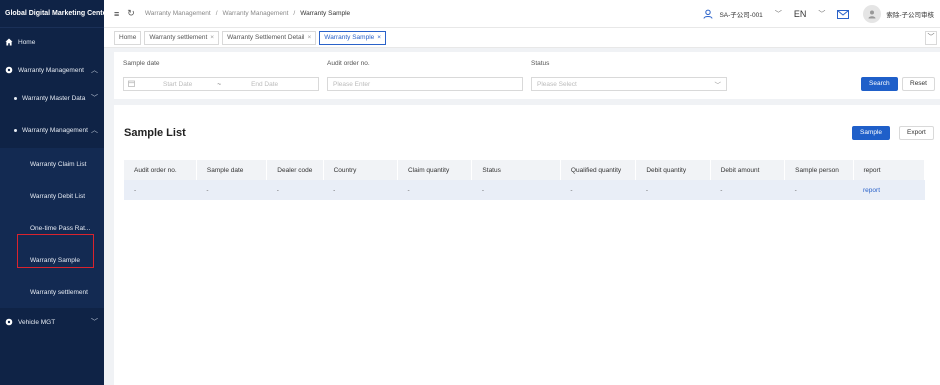  I want to click on col-sample-person: Sample person, so click(819, 170).